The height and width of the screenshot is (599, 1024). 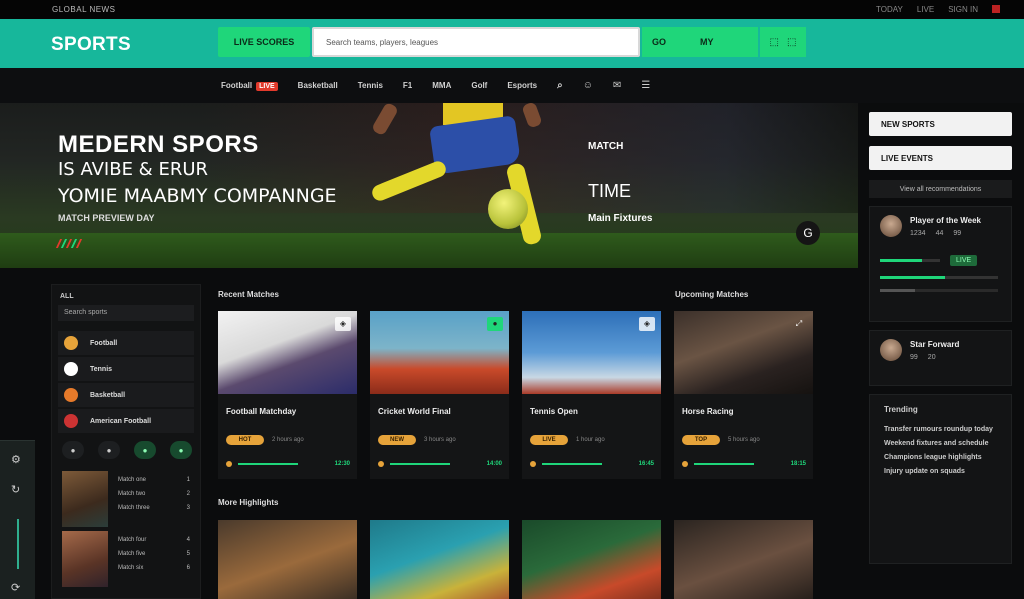 What do you see at coordinates (154, 554) in the screenshot?
I see `list-item: Match five 5` at bounding box center [154, 554].